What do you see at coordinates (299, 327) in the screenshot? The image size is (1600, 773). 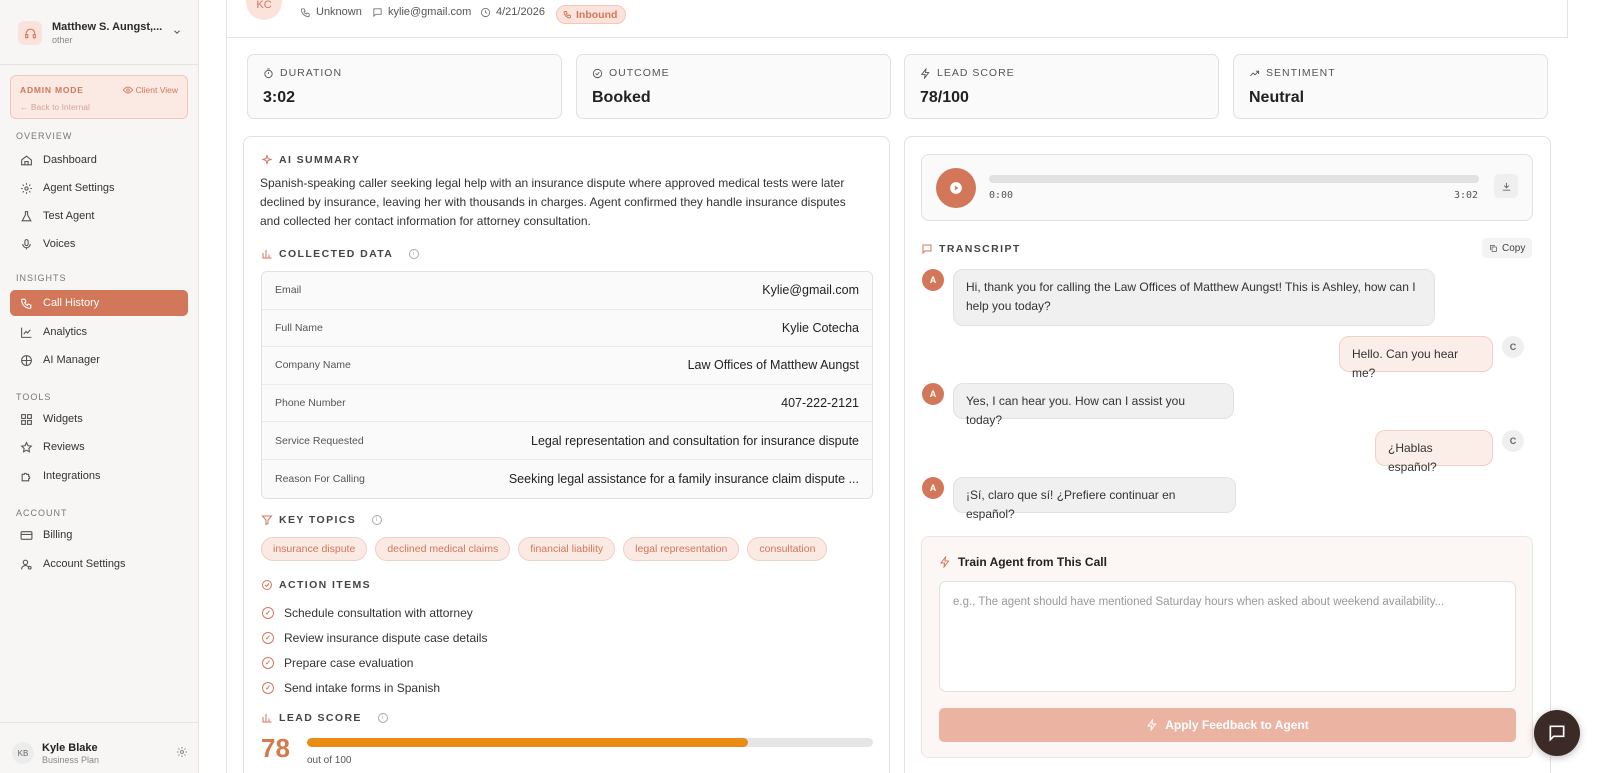 I see `field-key: Full Name` at bounding box center [299, 327].